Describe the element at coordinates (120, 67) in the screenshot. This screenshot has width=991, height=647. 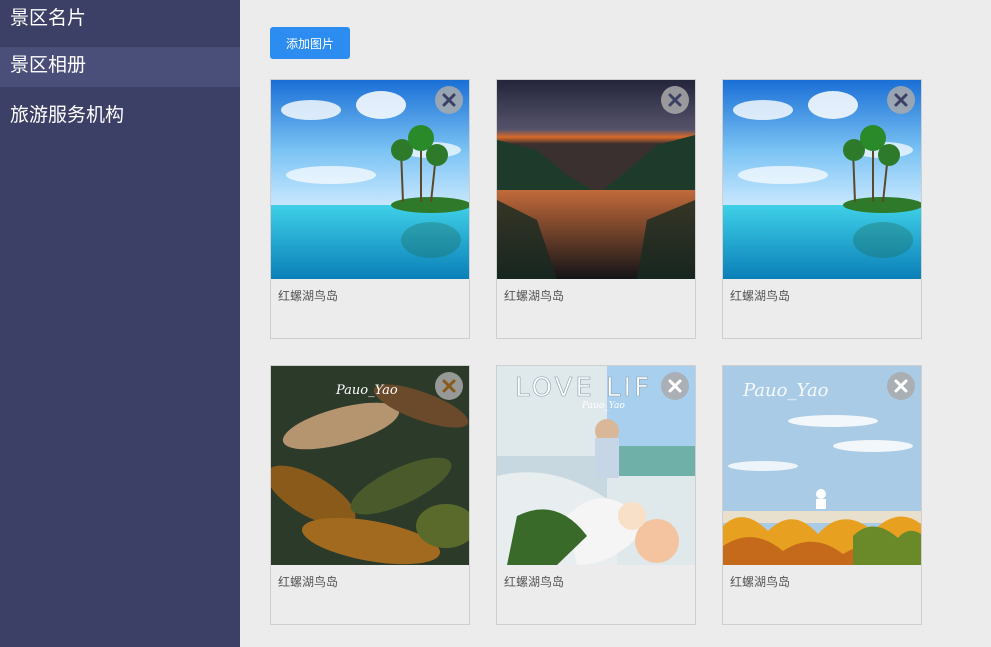
I see `sidebar-item-scenic-album: 景区相册` at that location.